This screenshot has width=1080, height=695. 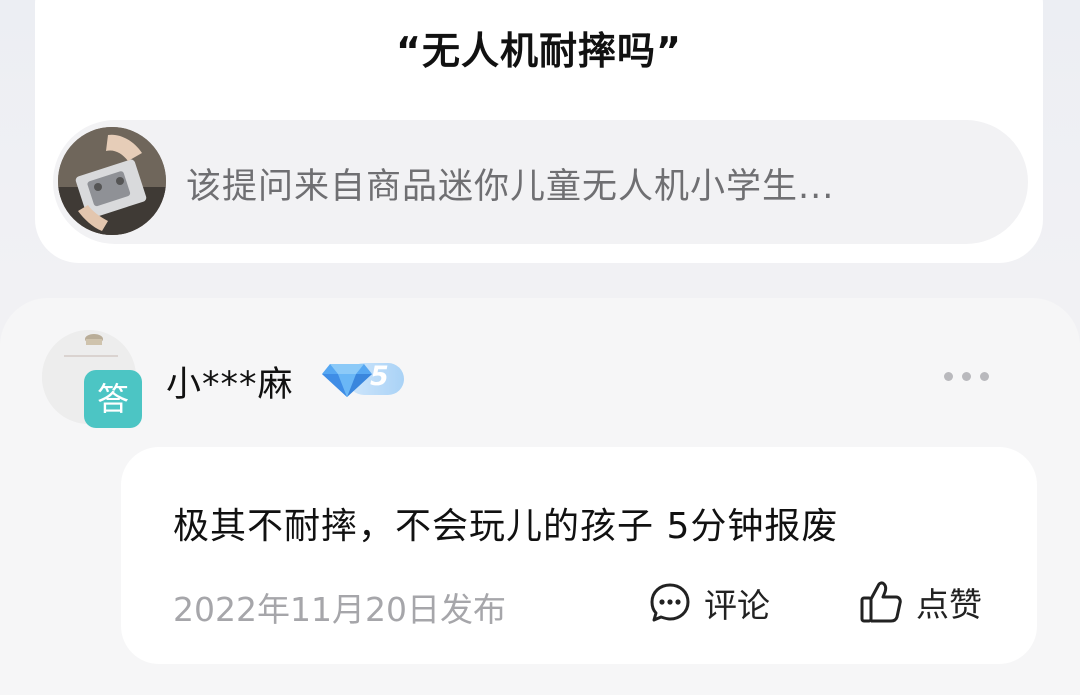 I want to click on answer-date: 2022年11月20日发布, so click(x=339, y=609).